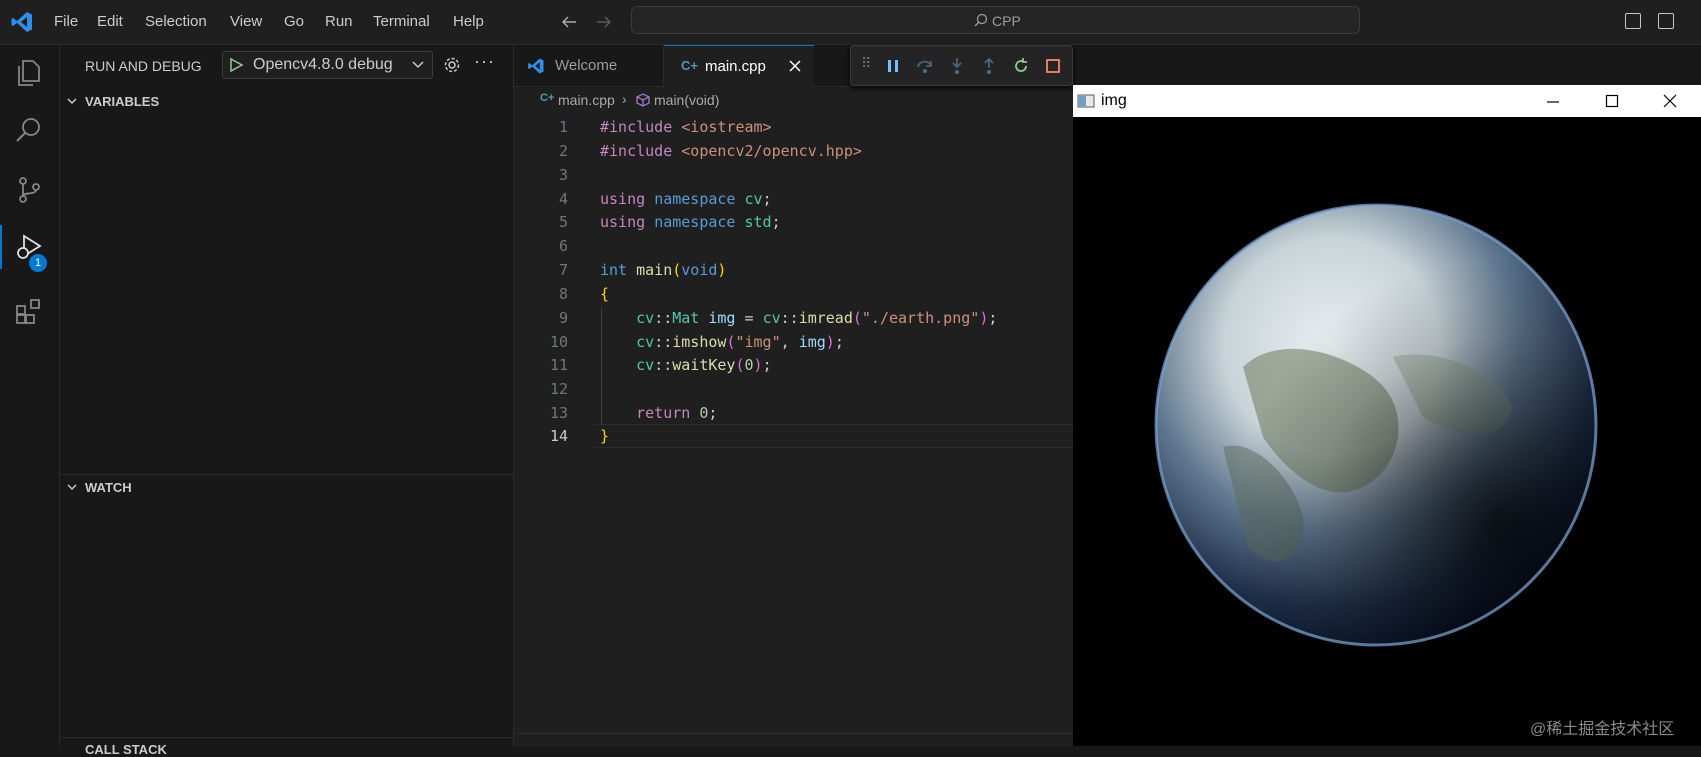  Describe the element at coordinates (798, 318) in the screenshot. I see `code-line-9: cv::Mat img = cv::imread("./earth.png");` at that location.